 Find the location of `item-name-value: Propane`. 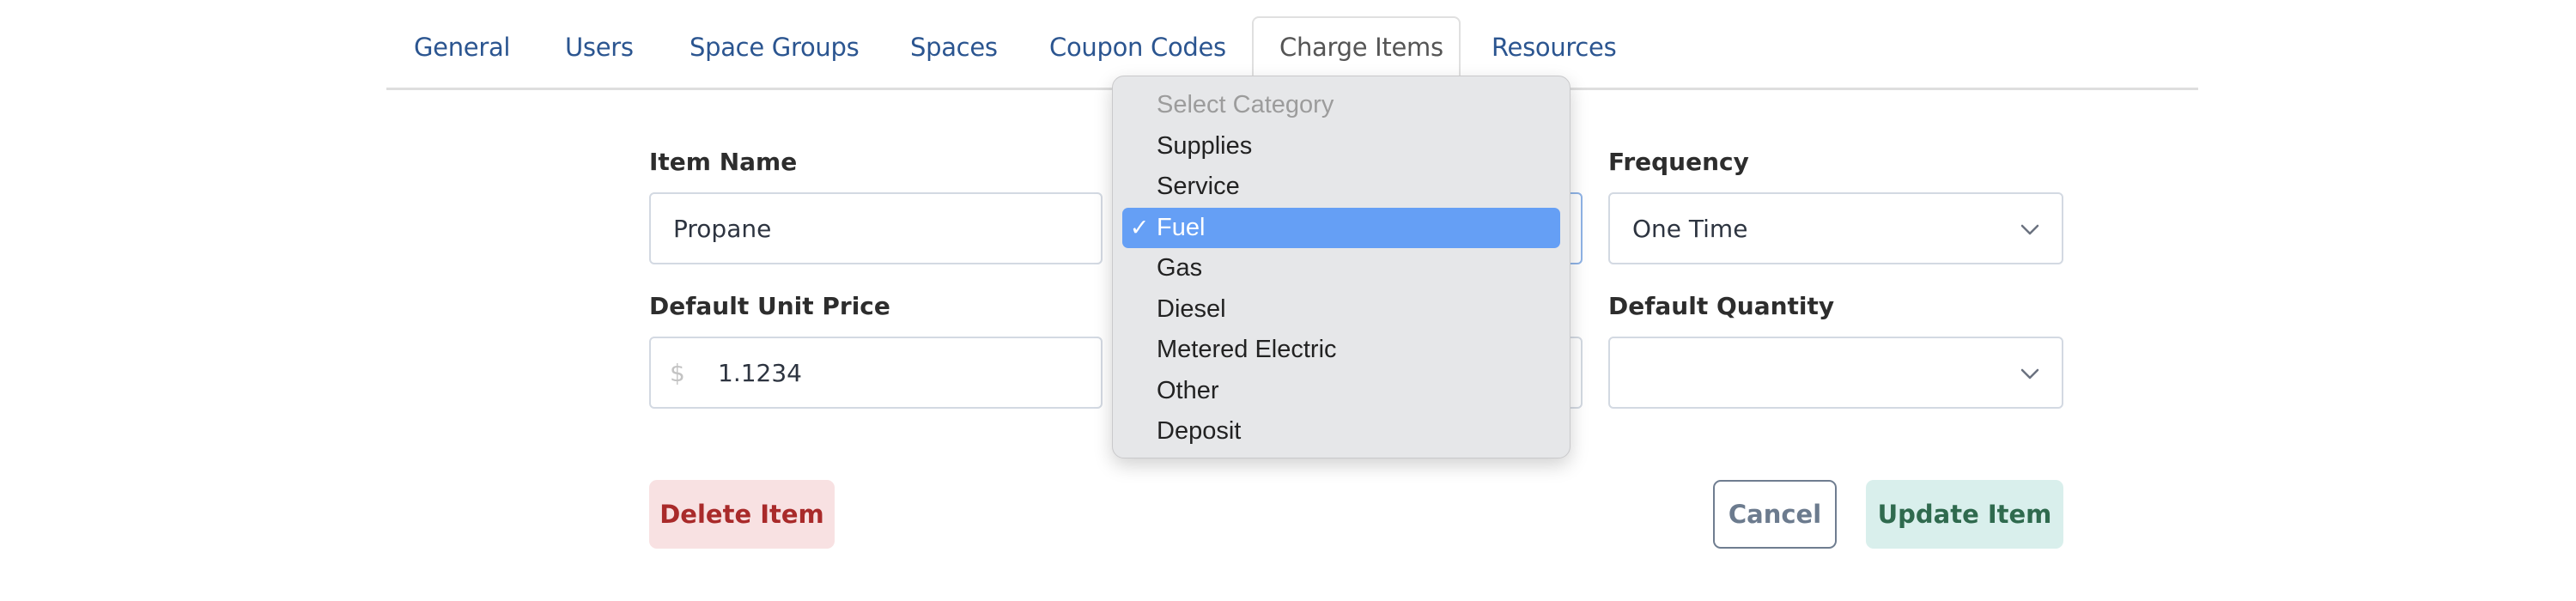

item-name-value: Propane is located at coordinates (722, 228).